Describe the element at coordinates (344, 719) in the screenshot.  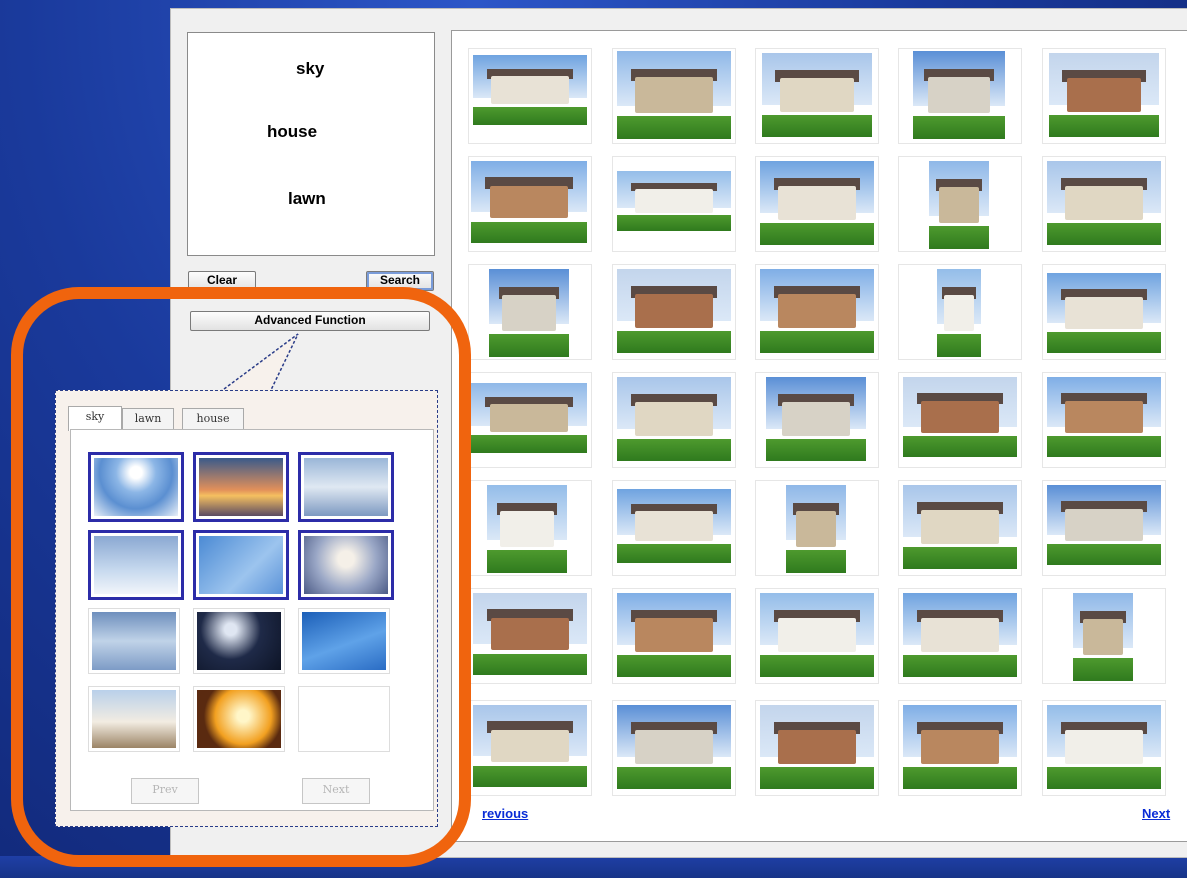
I see `empty-slot` at that location.